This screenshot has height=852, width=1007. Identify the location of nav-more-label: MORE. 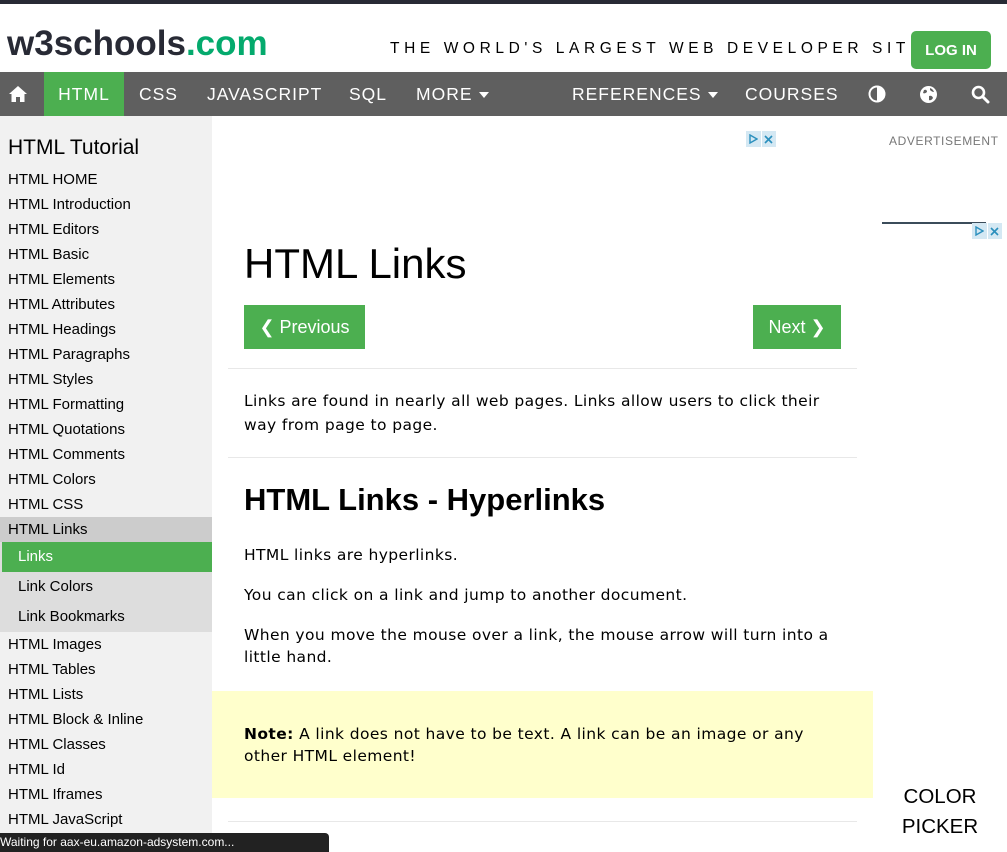
(444, 93).